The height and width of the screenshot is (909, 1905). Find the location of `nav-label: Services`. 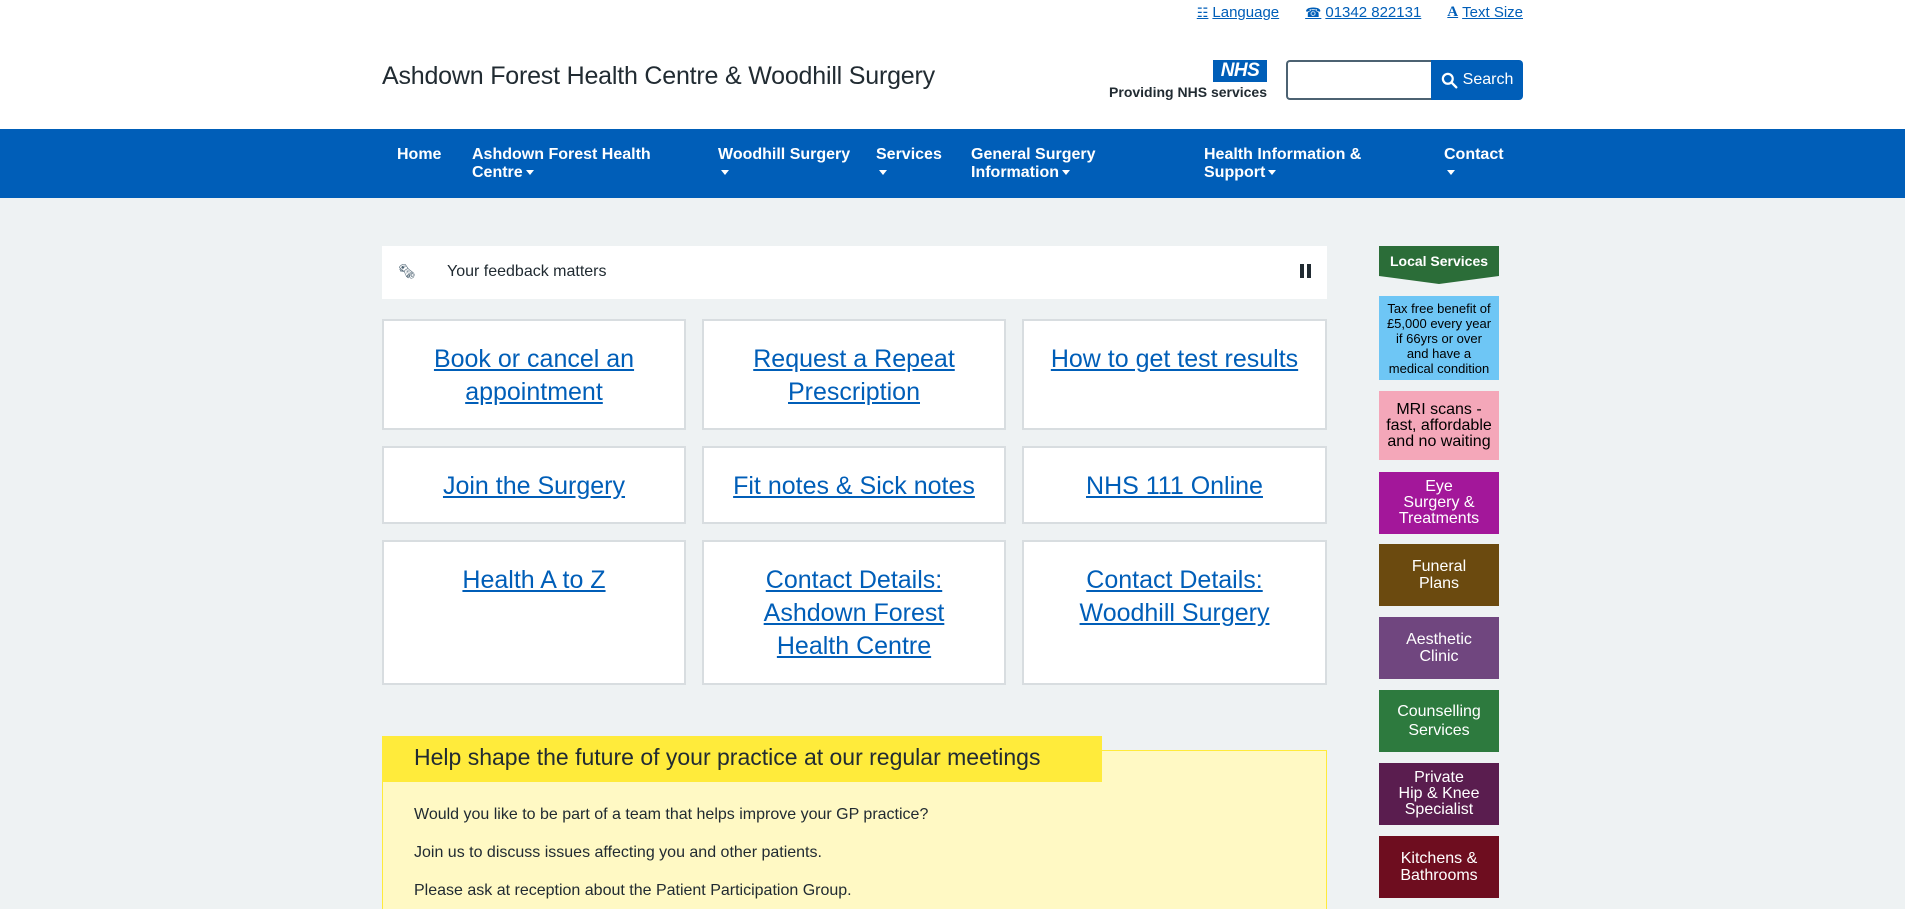

nav-label: Services is located at coordinates (909, 154).